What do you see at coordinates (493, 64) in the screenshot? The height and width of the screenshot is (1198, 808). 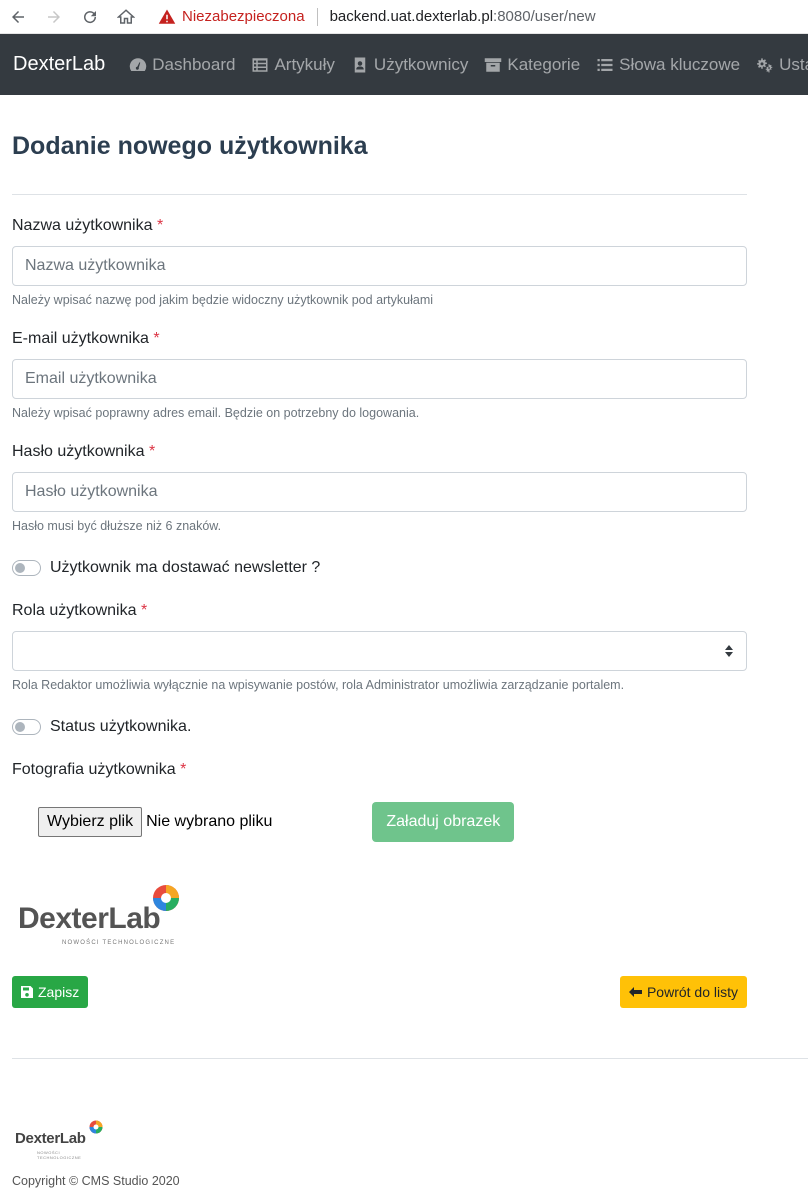 I see `archive-icon` at bounding box center [493, 64].